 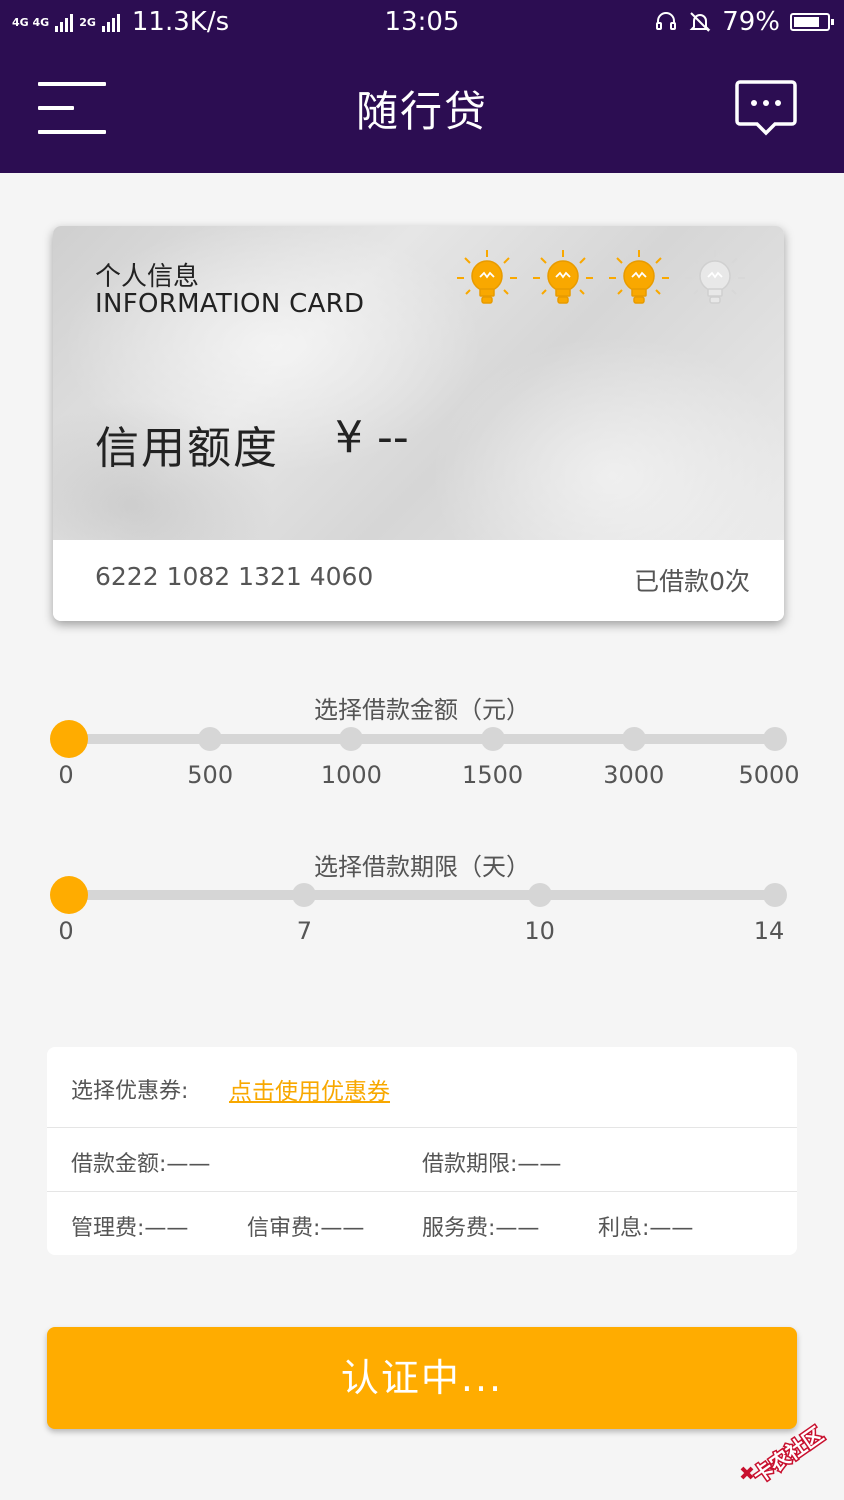 I want to click on interest: 利息:——, so click(x=646, y=1228).